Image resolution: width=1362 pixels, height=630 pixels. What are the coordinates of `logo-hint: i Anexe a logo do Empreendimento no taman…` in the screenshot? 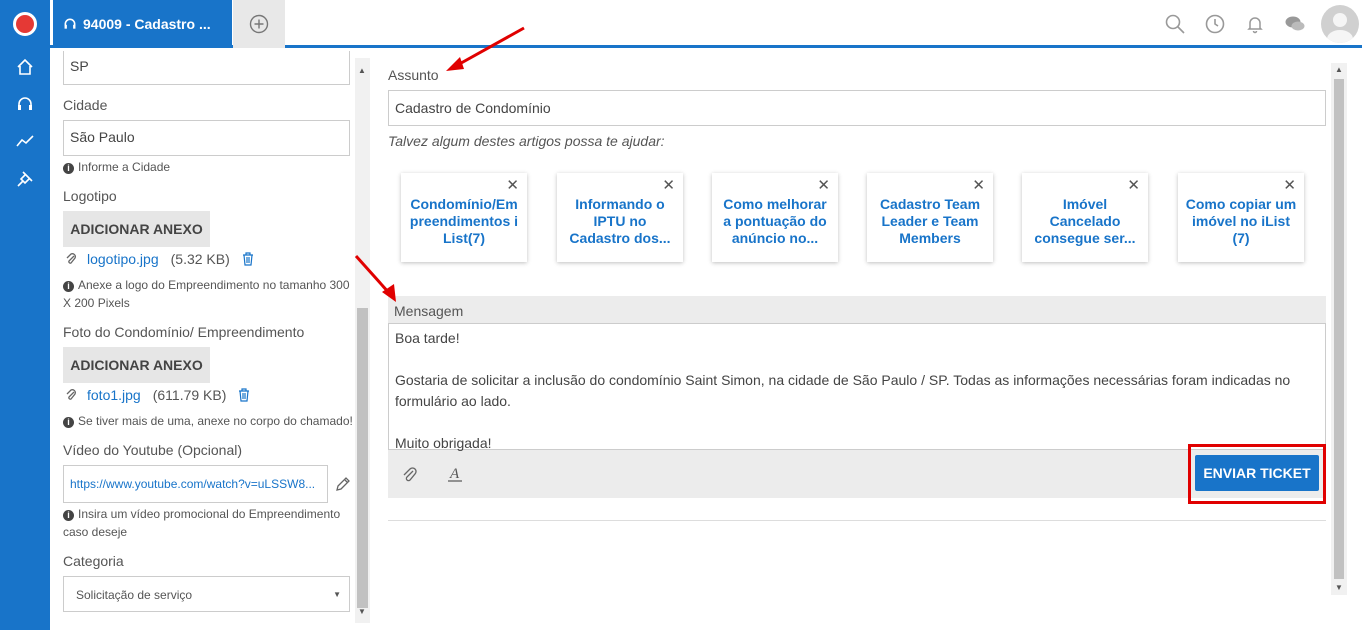 It's located at (206, 294).